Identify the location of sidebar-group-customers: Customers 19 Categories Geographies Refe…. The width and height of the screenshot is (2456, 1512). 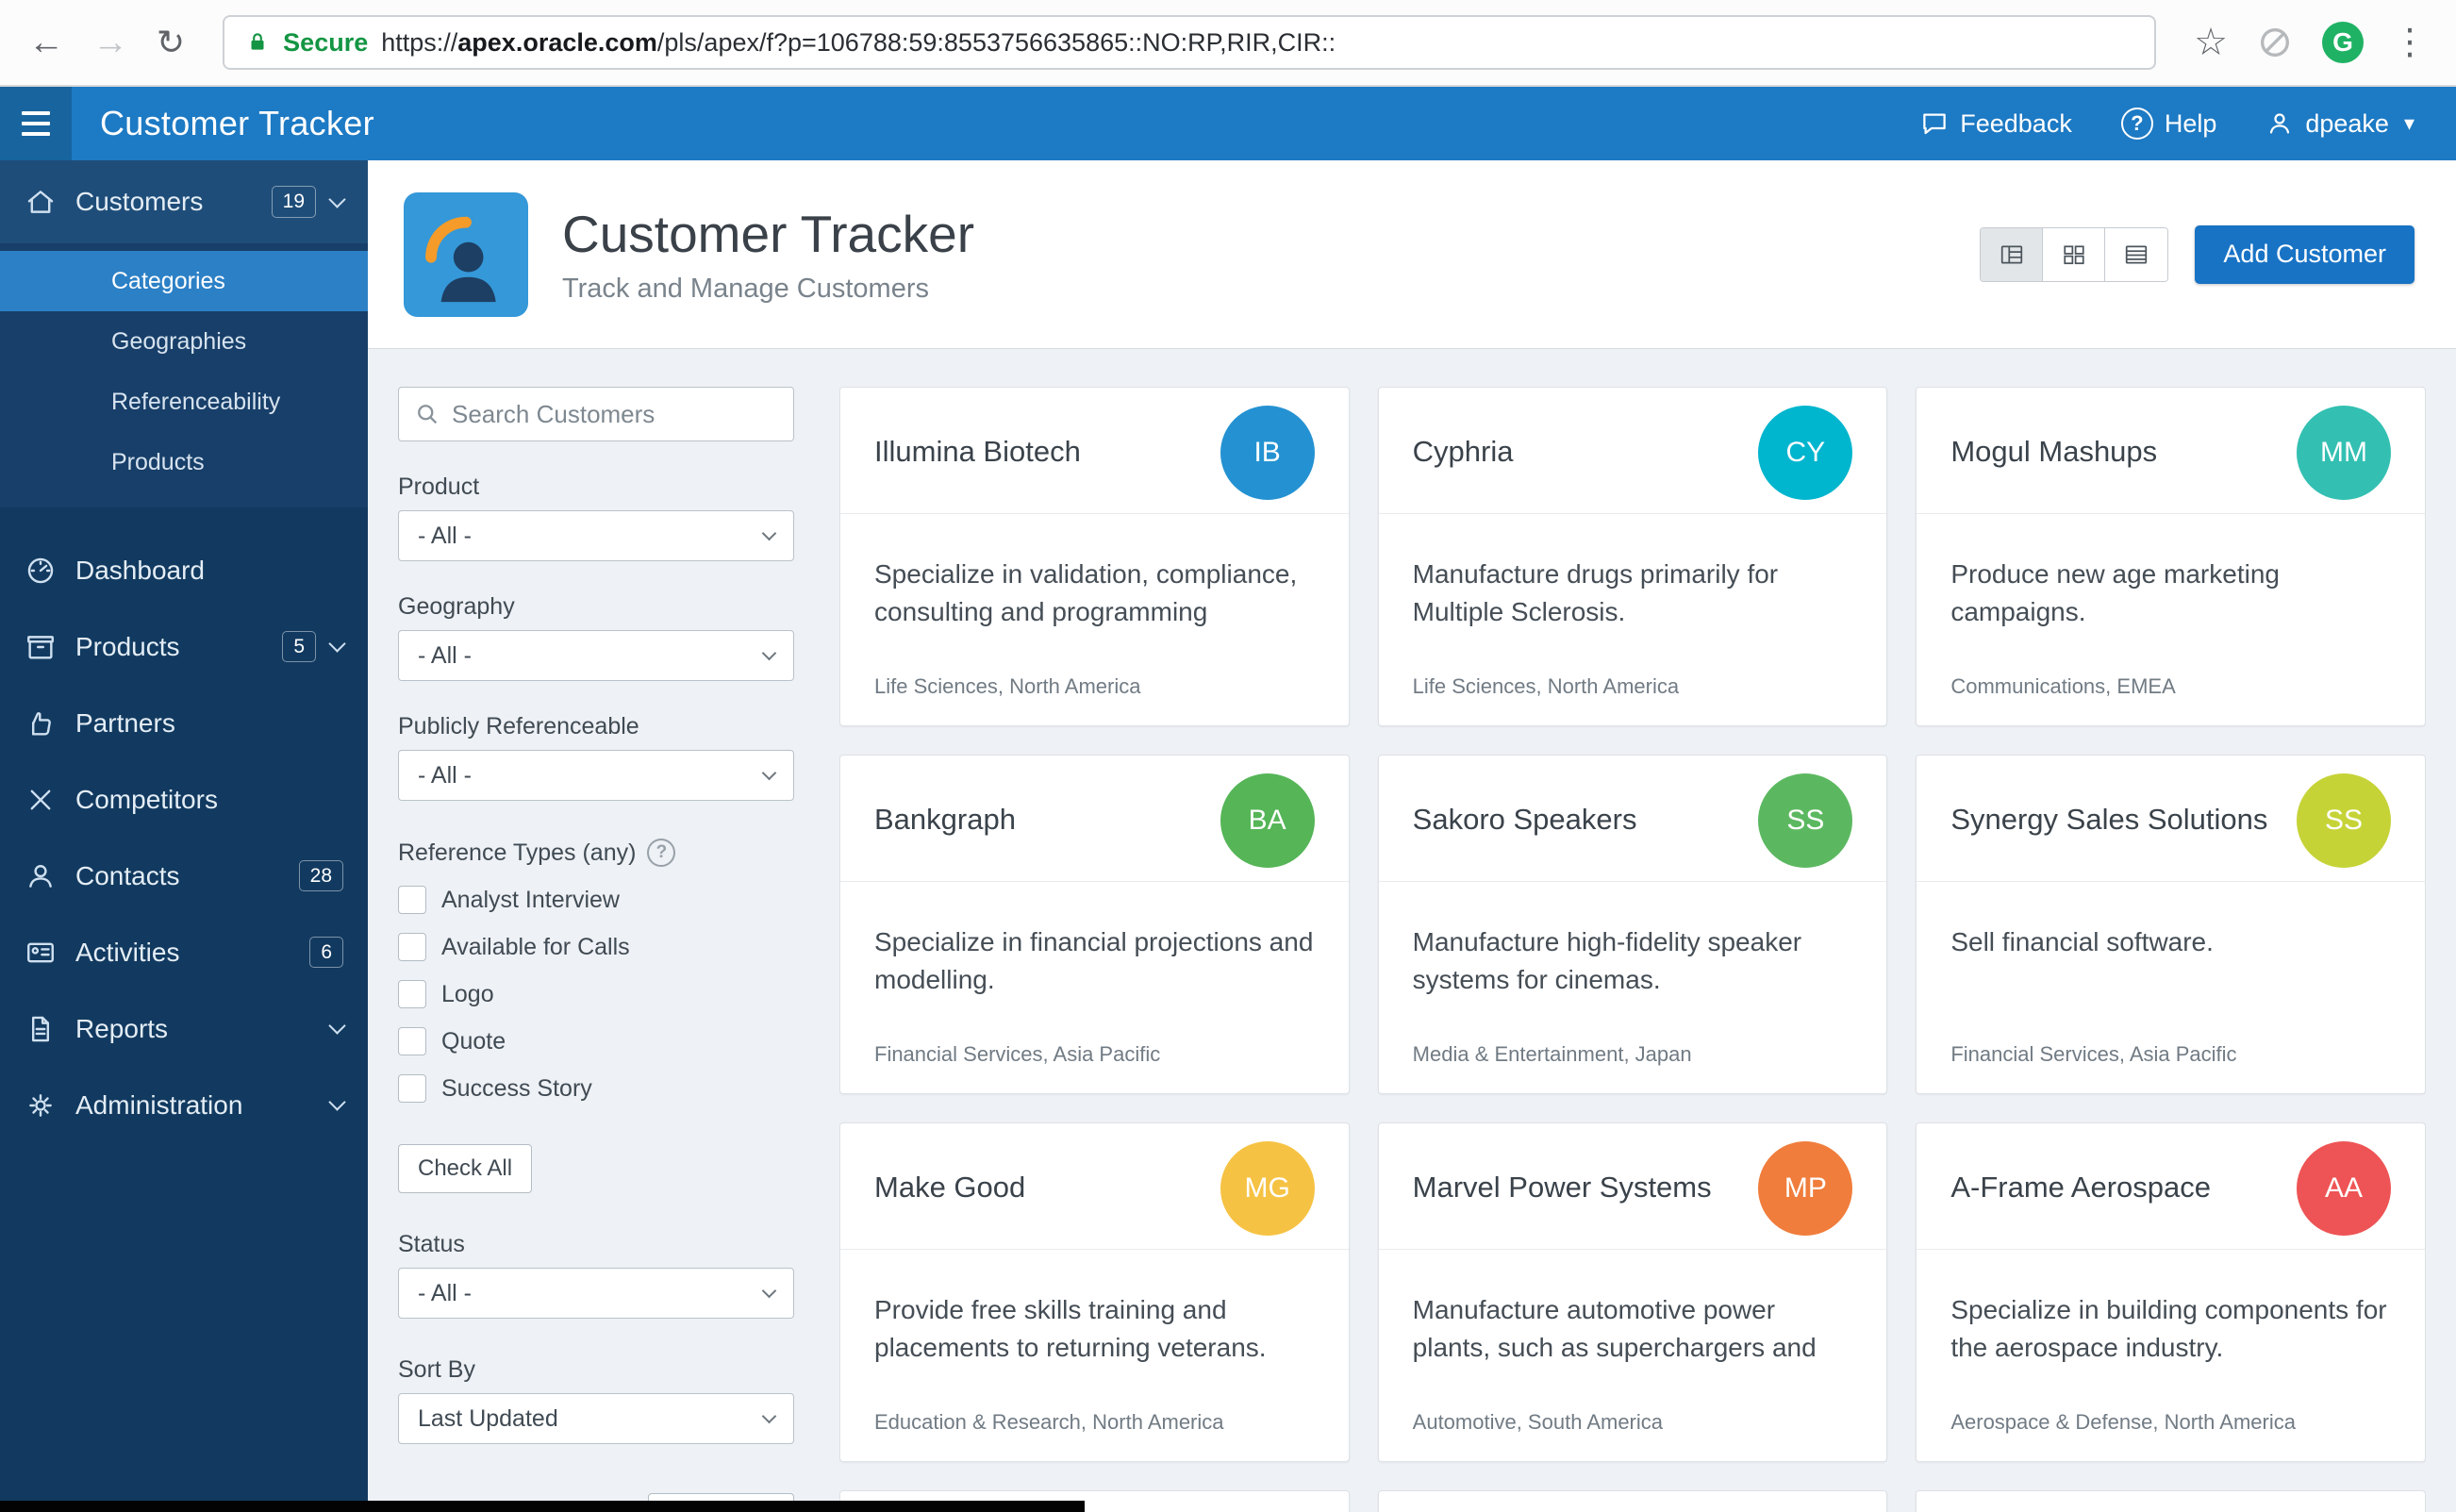
(184, 333).